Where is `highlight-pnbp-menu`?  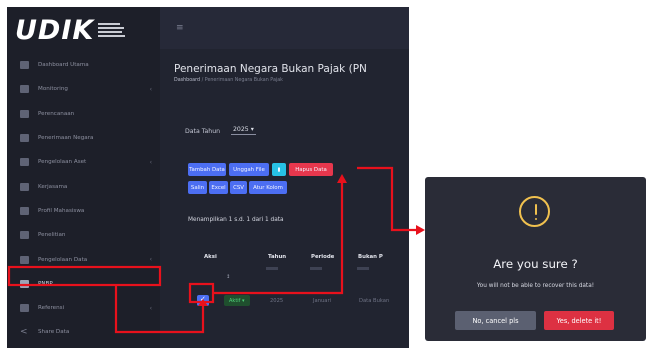 highlight-pnbp-menu is located at coordinates (84, 276).